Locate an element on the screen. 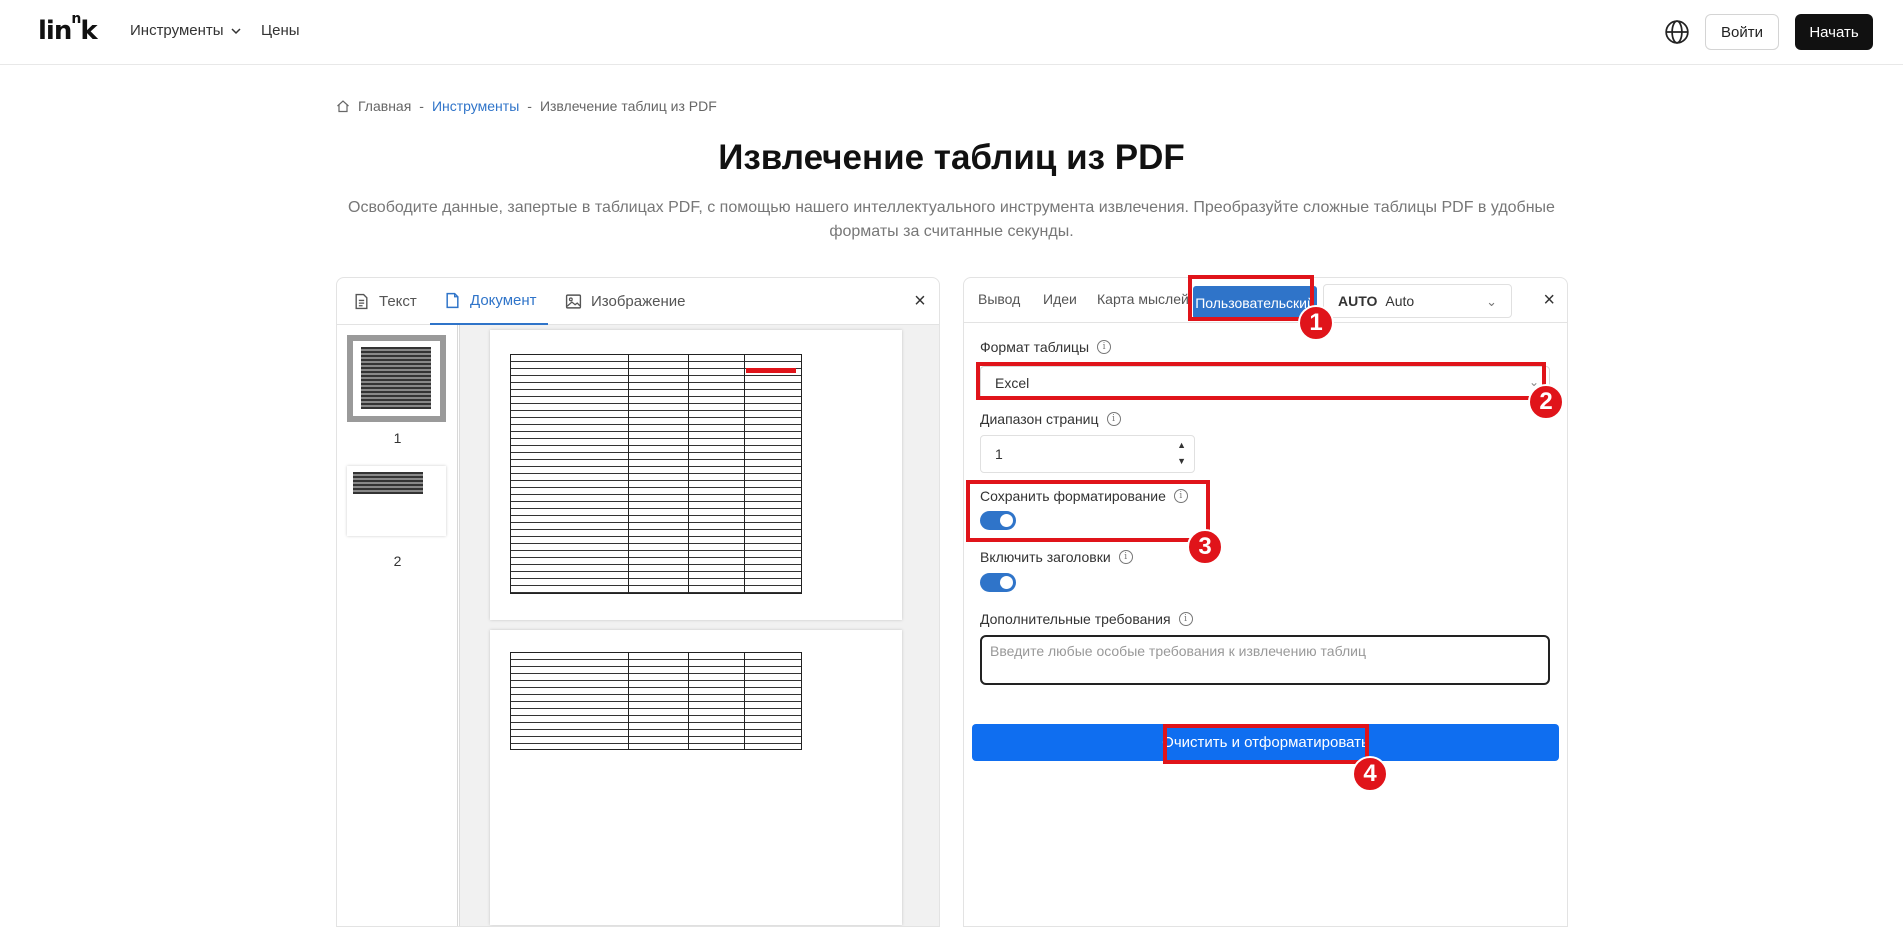 This screenshot has width=1903, height=927. annotation-marker-4: 4 is located at coordinates (1370, 774).